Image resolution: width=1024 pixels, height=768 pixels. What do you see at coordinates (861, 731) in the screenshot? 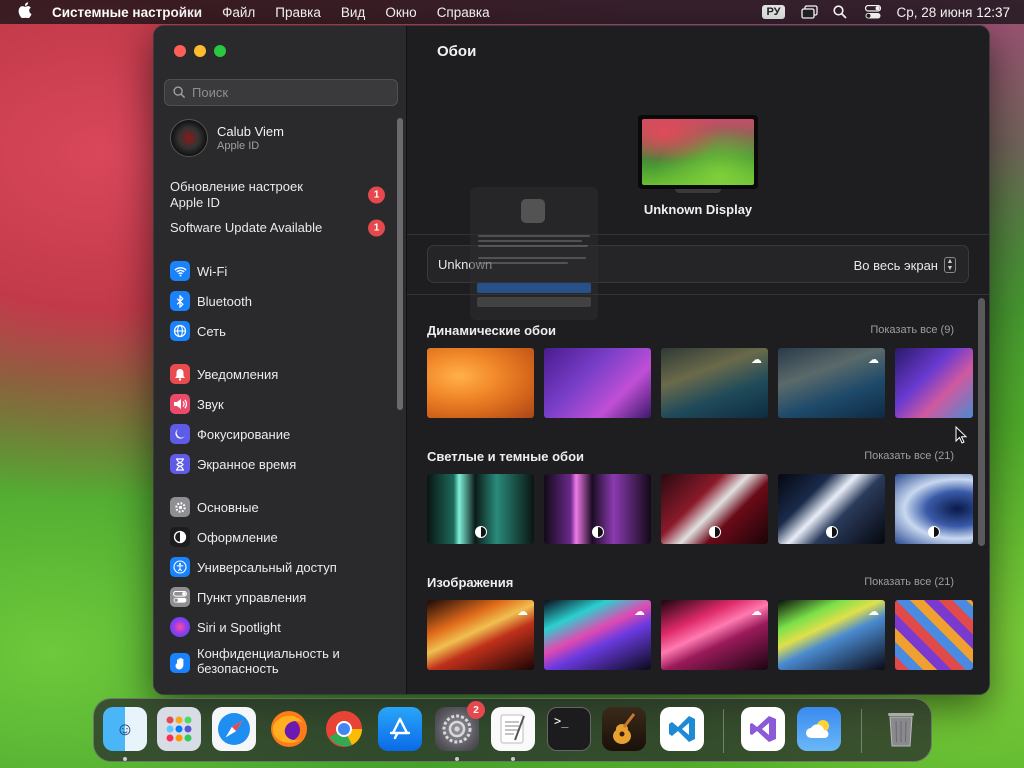
I see `dock-separator` at bounding box center [861, 731].